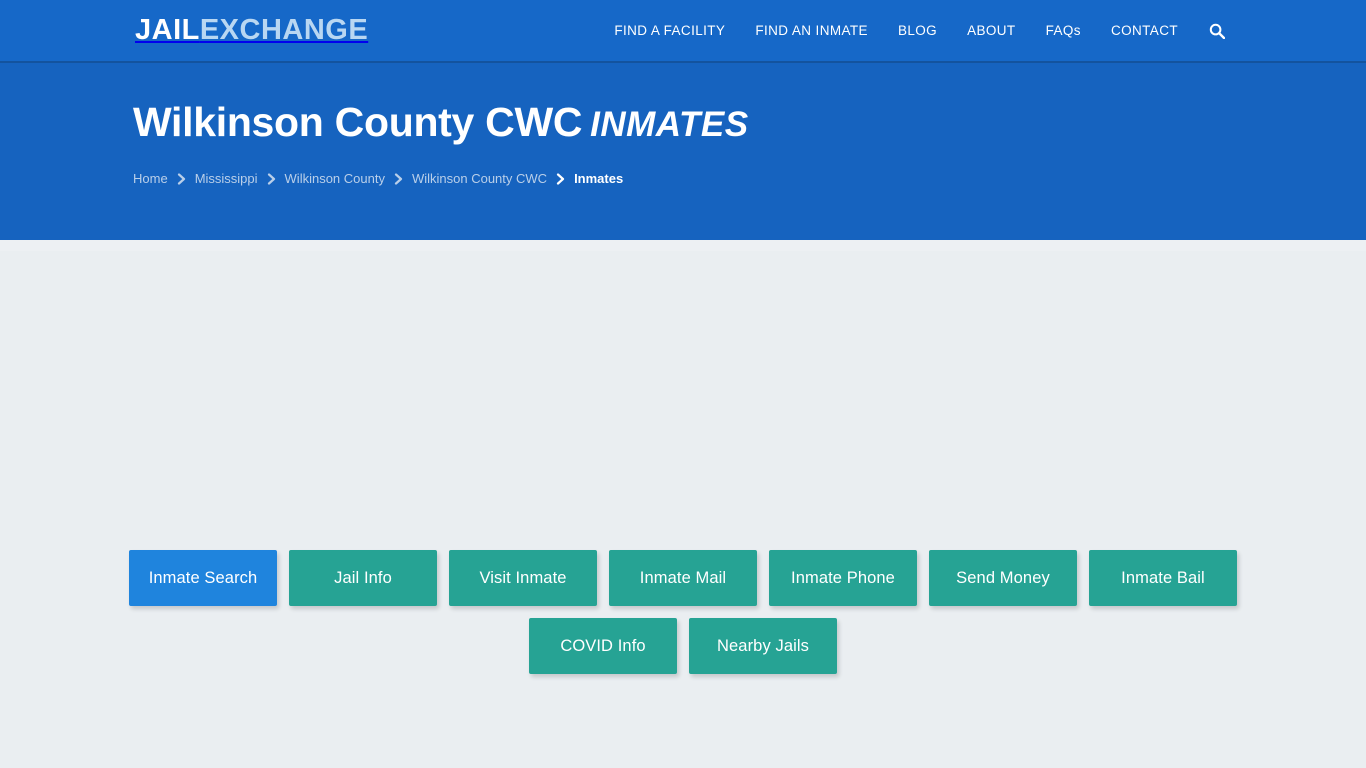 This screenshot has height=768, width=1366. I want to click on search-toggle-button, so click(1213, 31).